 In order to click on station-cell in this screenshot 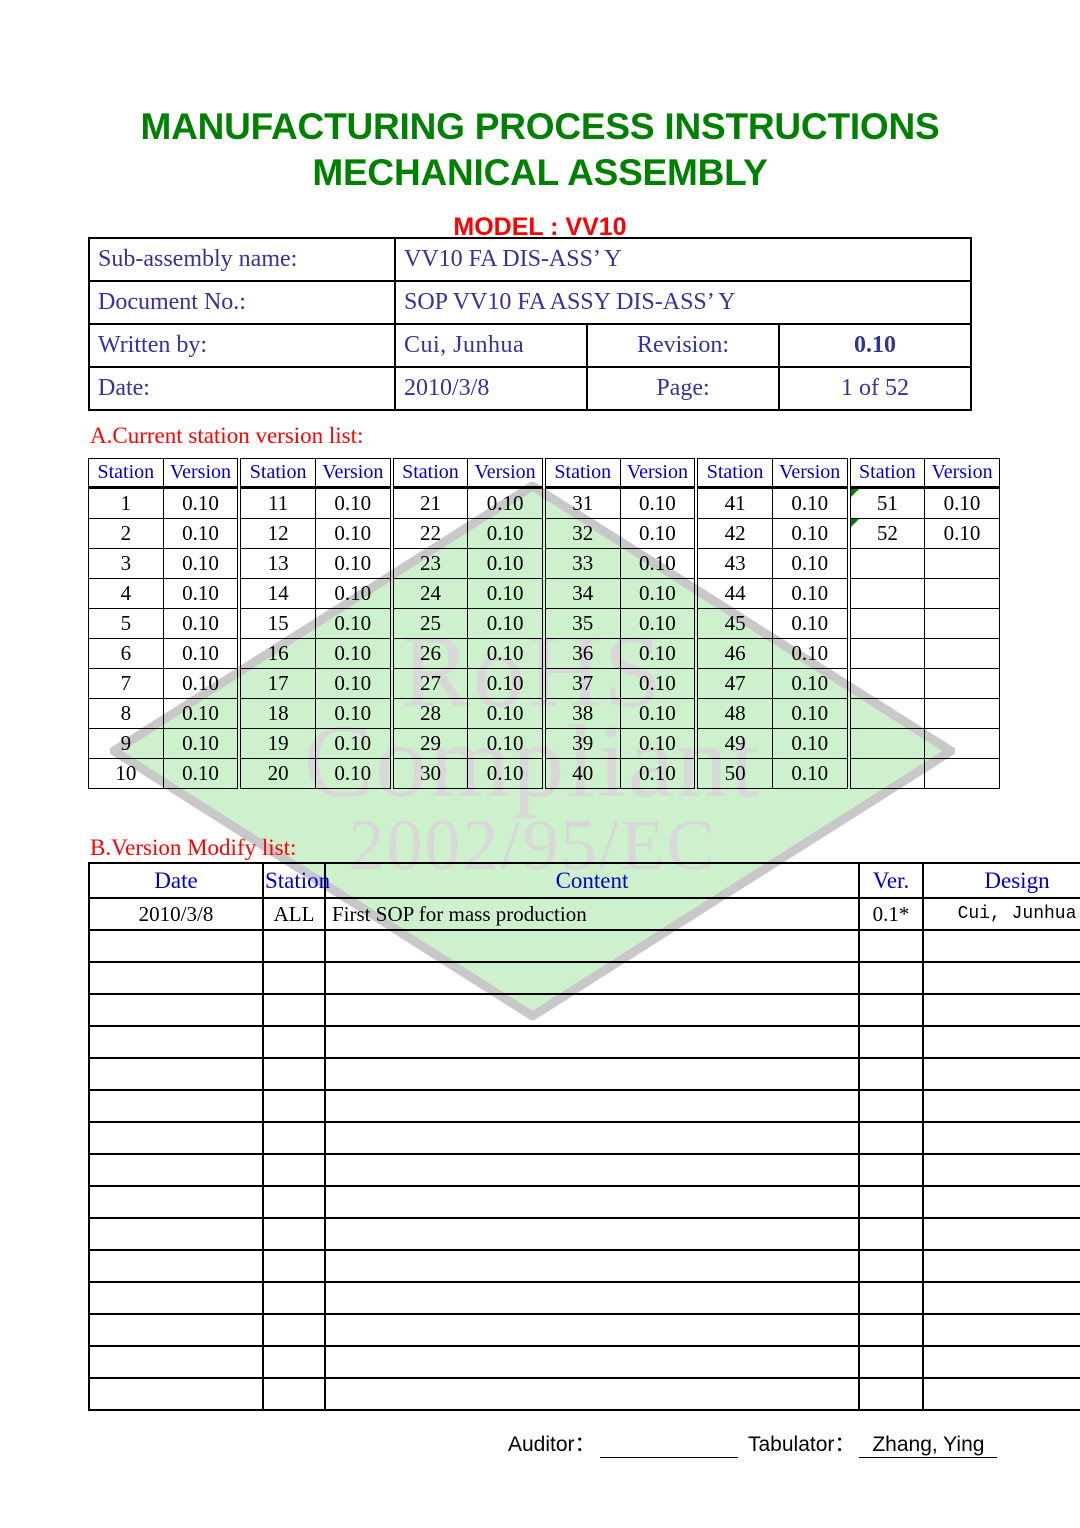, I will do `click(886, 563)`.